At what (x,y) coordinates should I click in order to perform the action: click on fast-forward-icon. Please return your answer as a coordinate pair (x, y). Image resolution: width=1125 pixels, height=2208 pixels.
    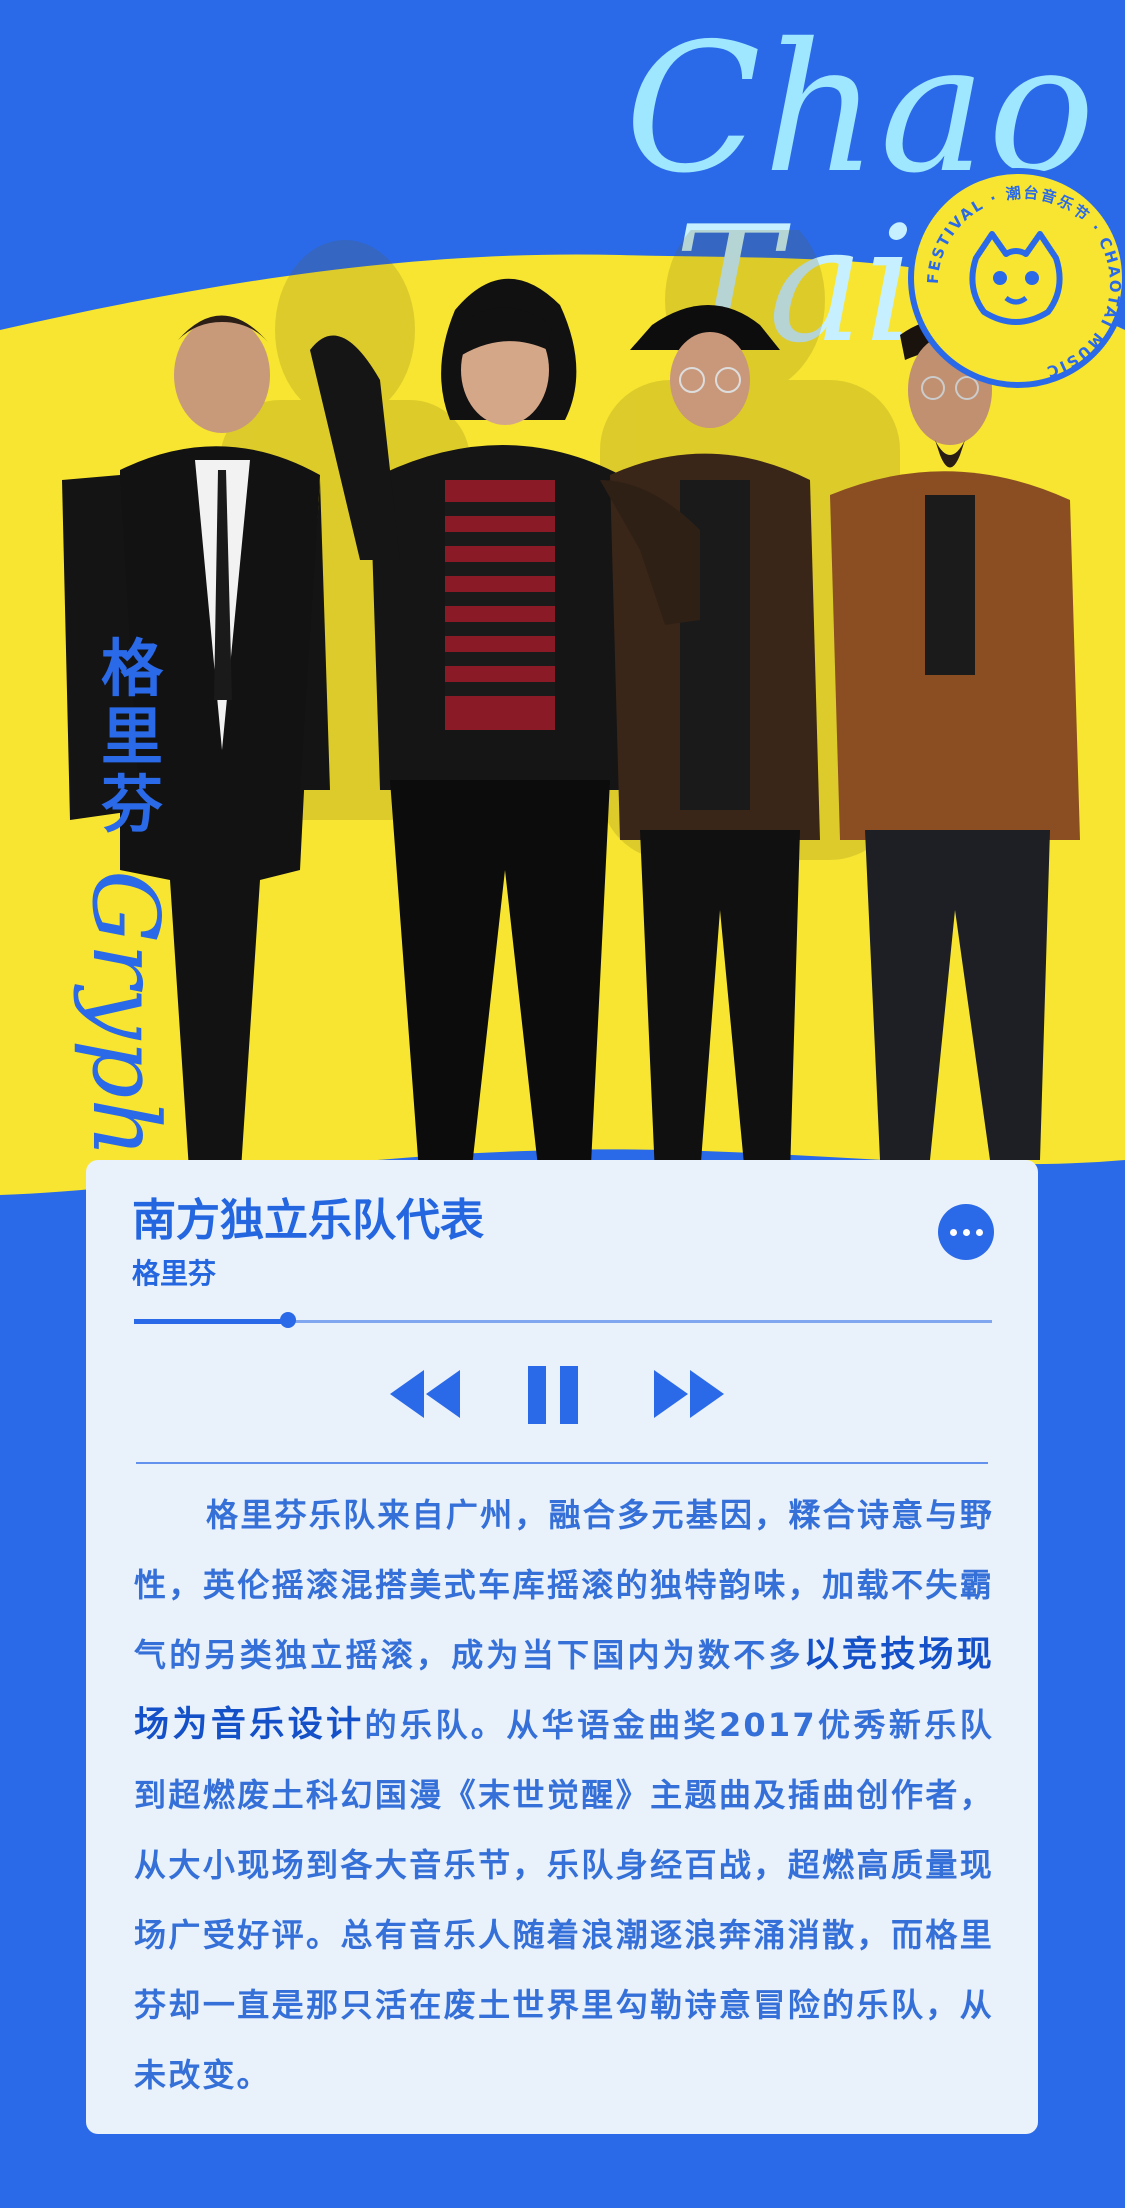
    Looking at the image, I should click on (689, 1394).